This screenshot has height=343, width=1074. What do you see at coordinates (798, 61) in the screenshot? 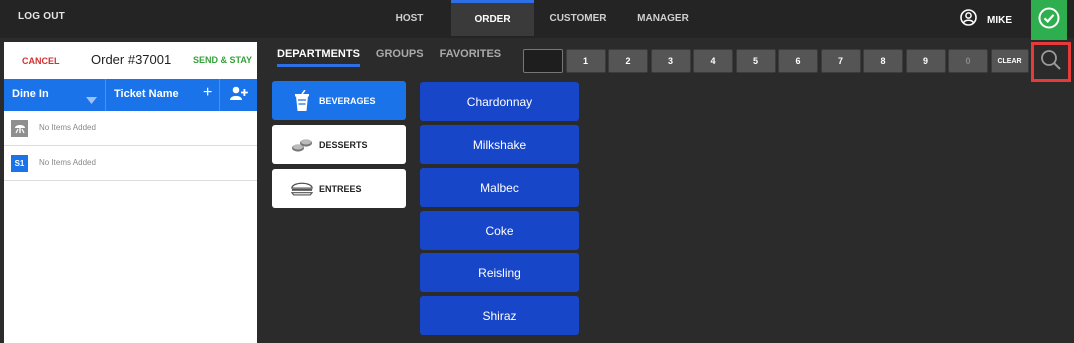
I see `numkey-6: 6` at bounding box center [798, 61].